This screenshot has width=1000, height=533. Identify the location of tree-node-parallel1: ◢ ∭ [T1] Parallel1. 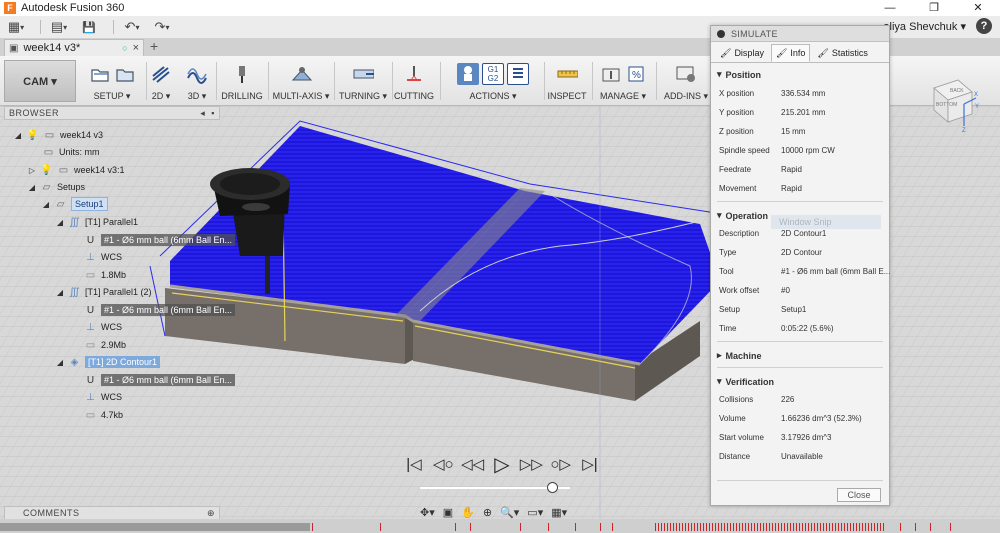
(97, 222).